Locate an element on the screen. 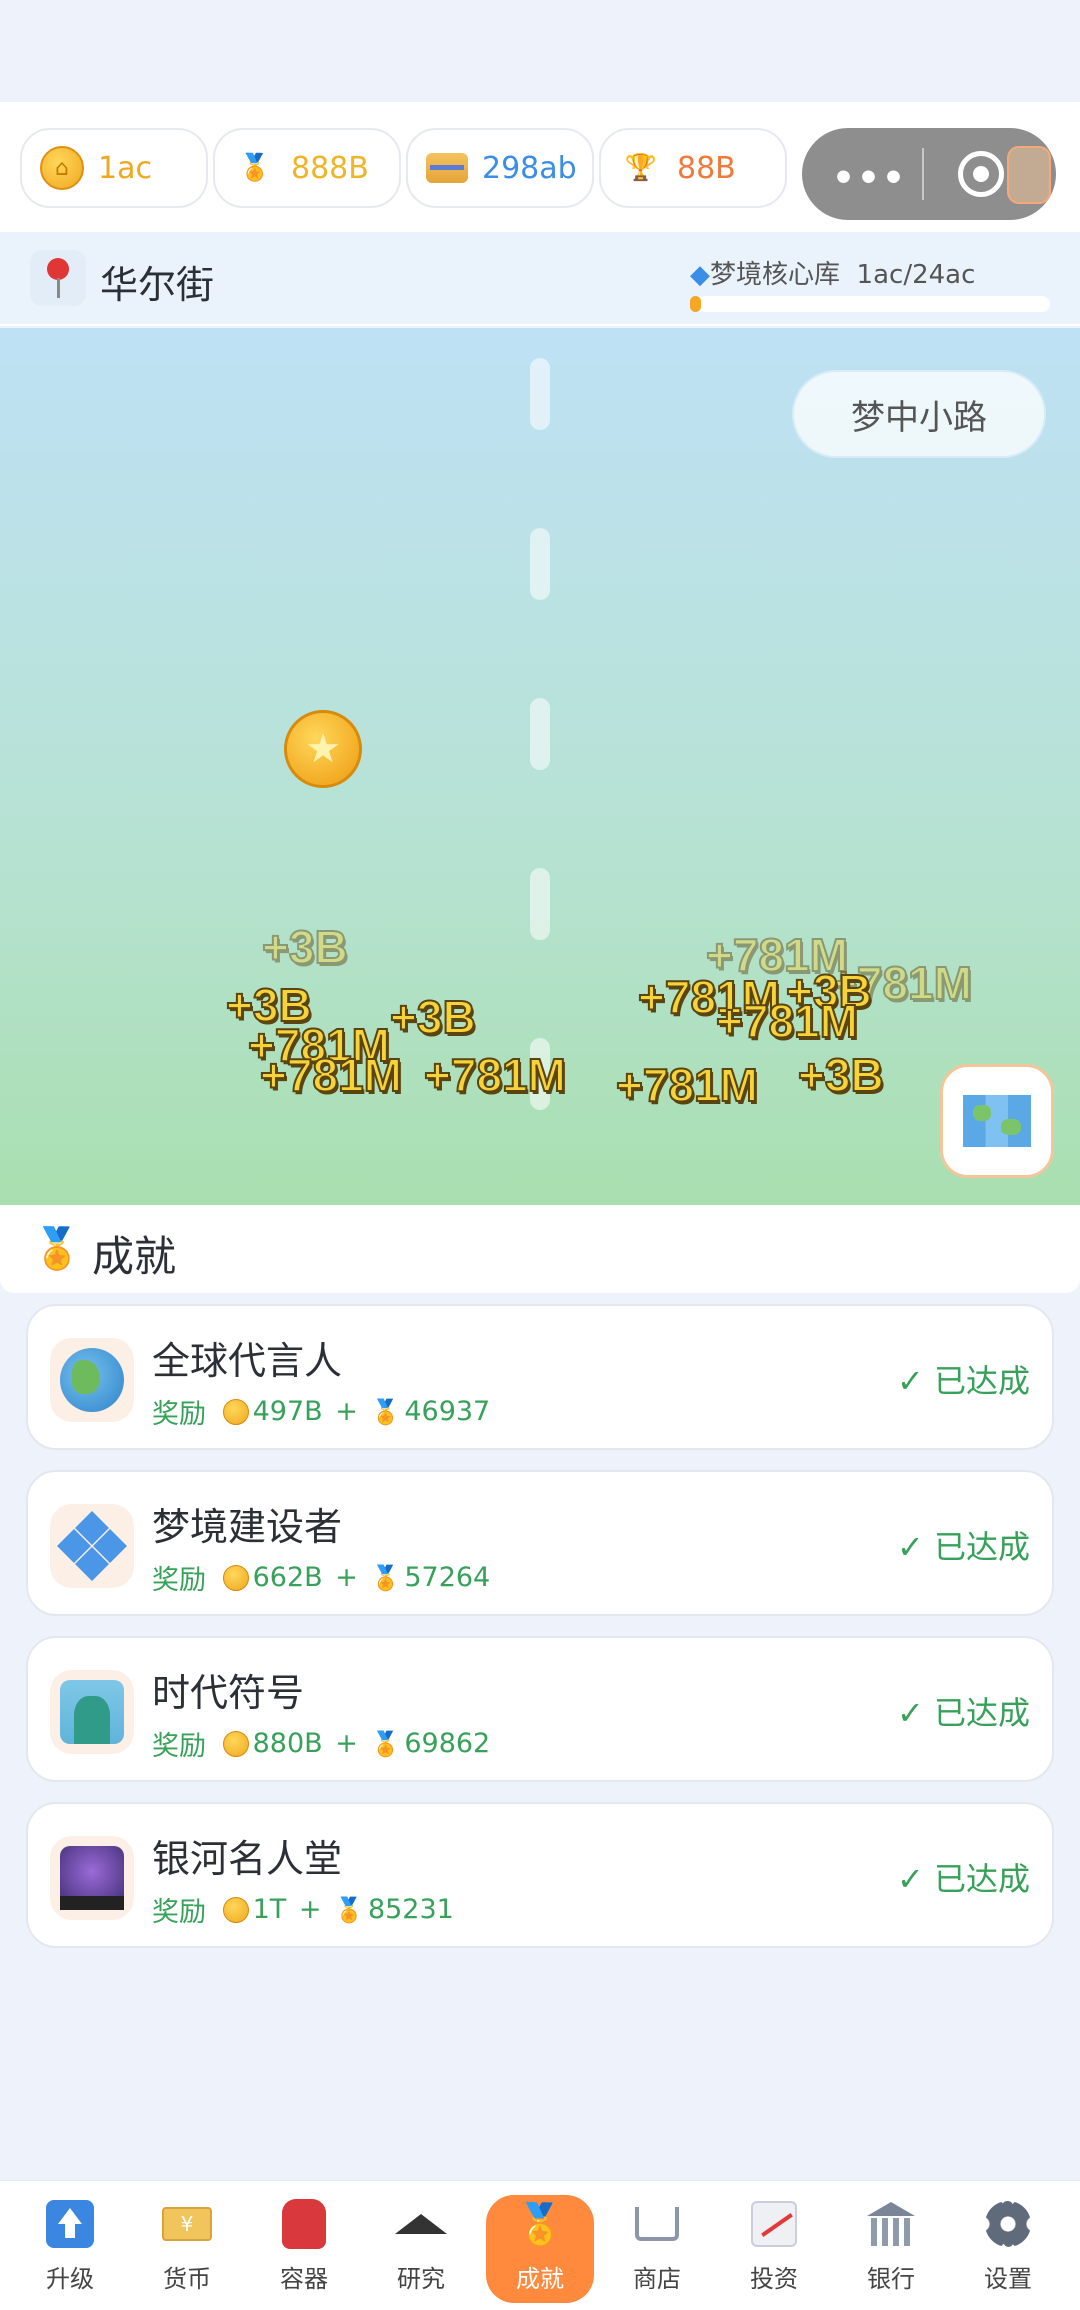  achievement-card: 银河名人堂 奖励 1T + 🏅 85231 ✓ 已达成 is located at coordinates (540, 1875).